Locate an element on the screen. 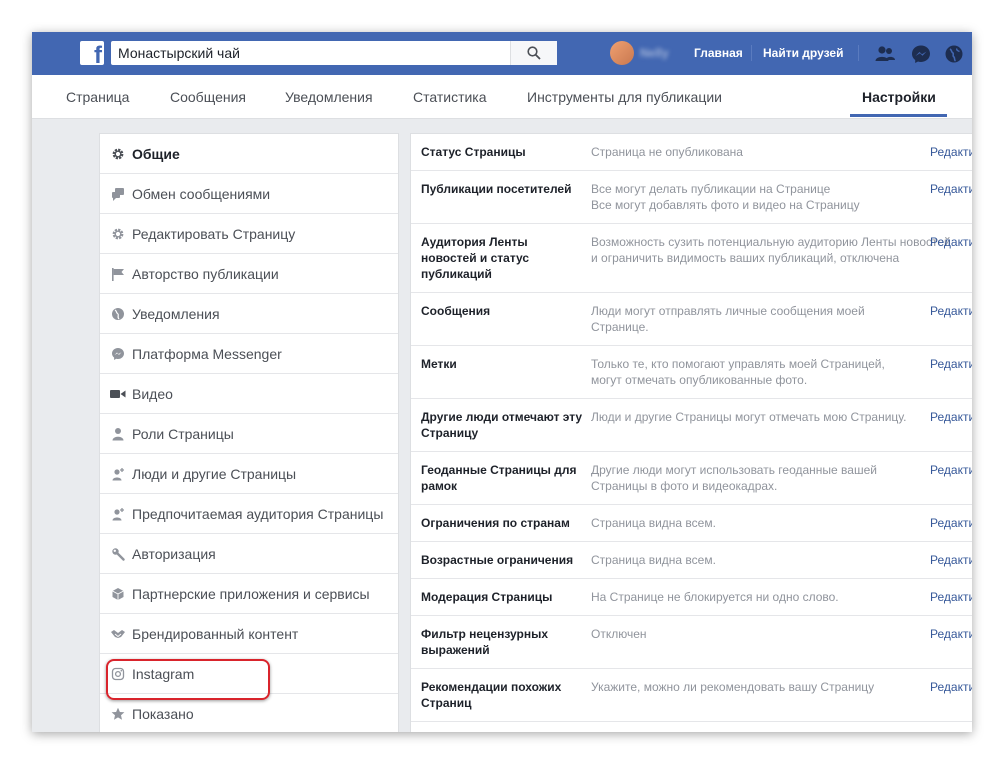  tab-insights: Статистика is located at coordinates (450, 97).